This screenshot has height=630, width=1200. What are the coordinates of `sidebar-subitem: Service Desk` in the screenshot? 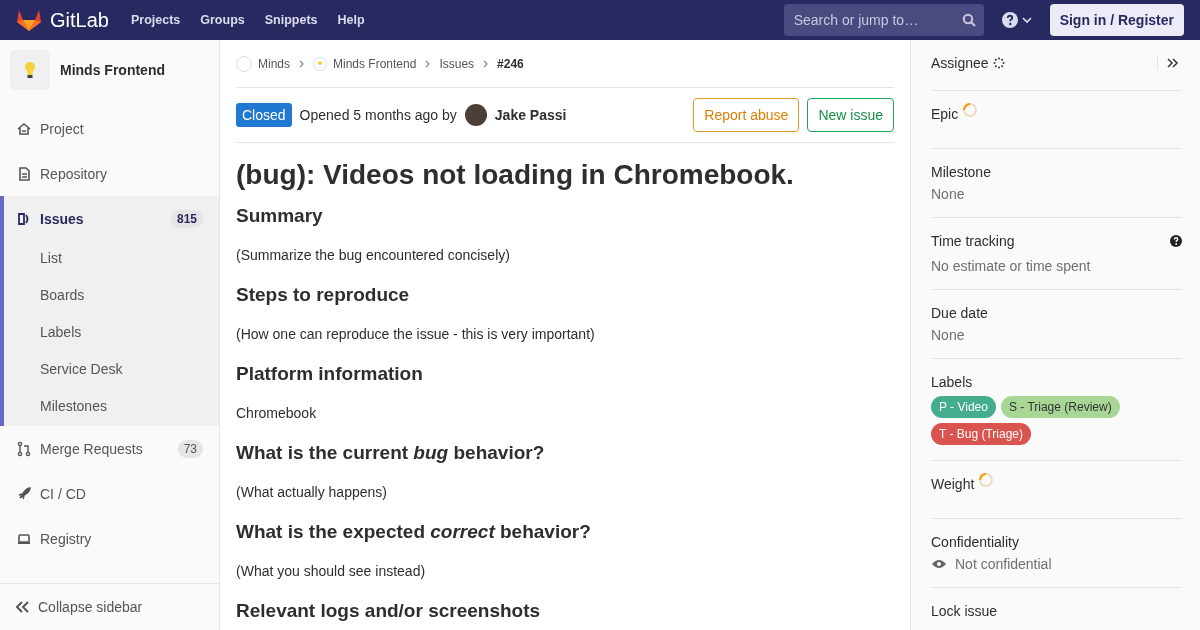 It's located at (111, 370).